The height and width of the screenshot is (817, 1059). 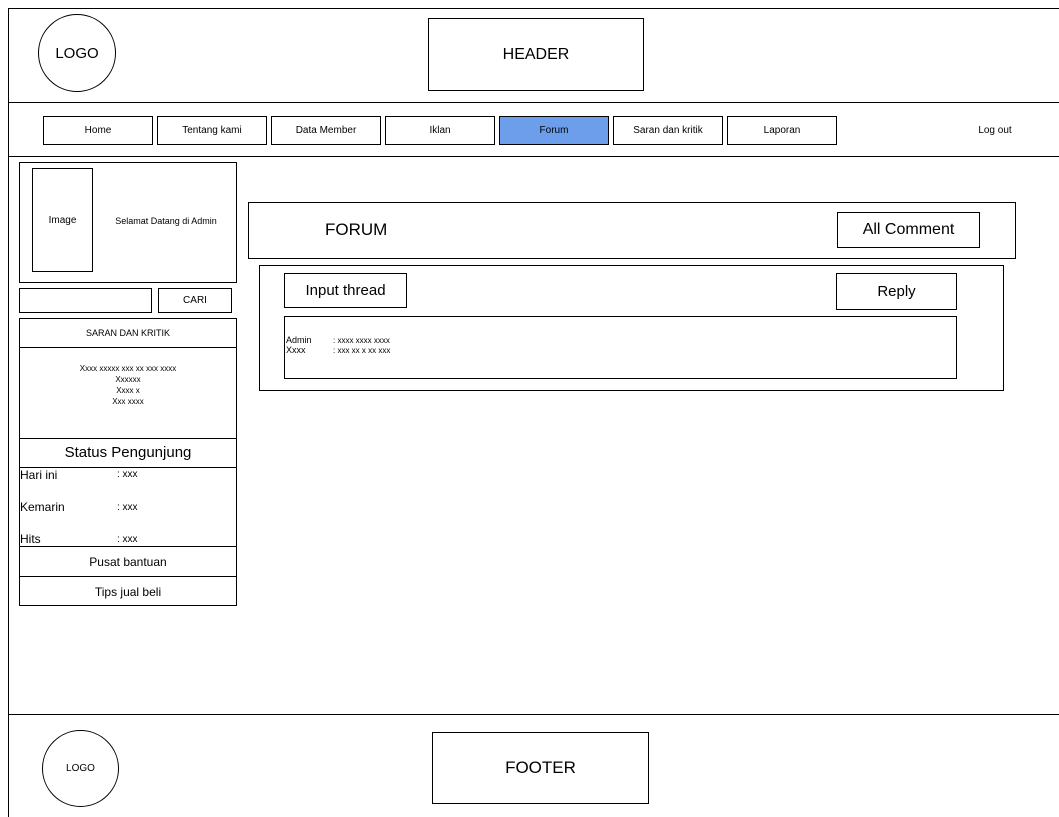 I want to click on sidebar-link-pusat-bantuan: Pusat bantuan, so click(x=128, y=561).